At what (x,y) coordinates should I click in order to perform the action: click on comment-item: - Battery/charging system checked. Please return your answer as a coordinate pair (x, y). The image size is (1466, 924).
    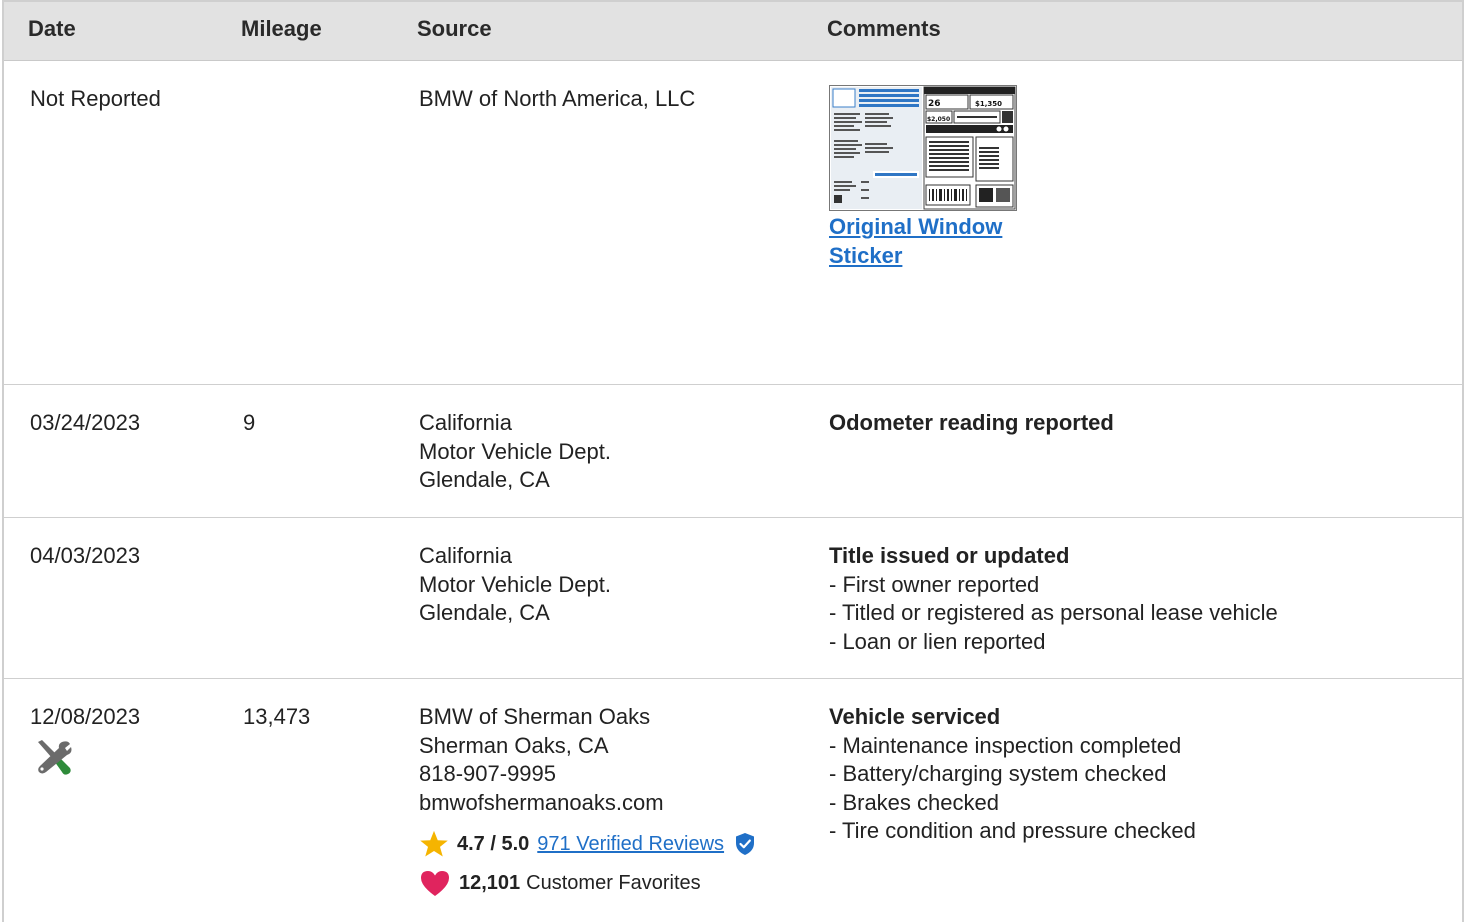
    Looking at the image, I should click on (998, 773).